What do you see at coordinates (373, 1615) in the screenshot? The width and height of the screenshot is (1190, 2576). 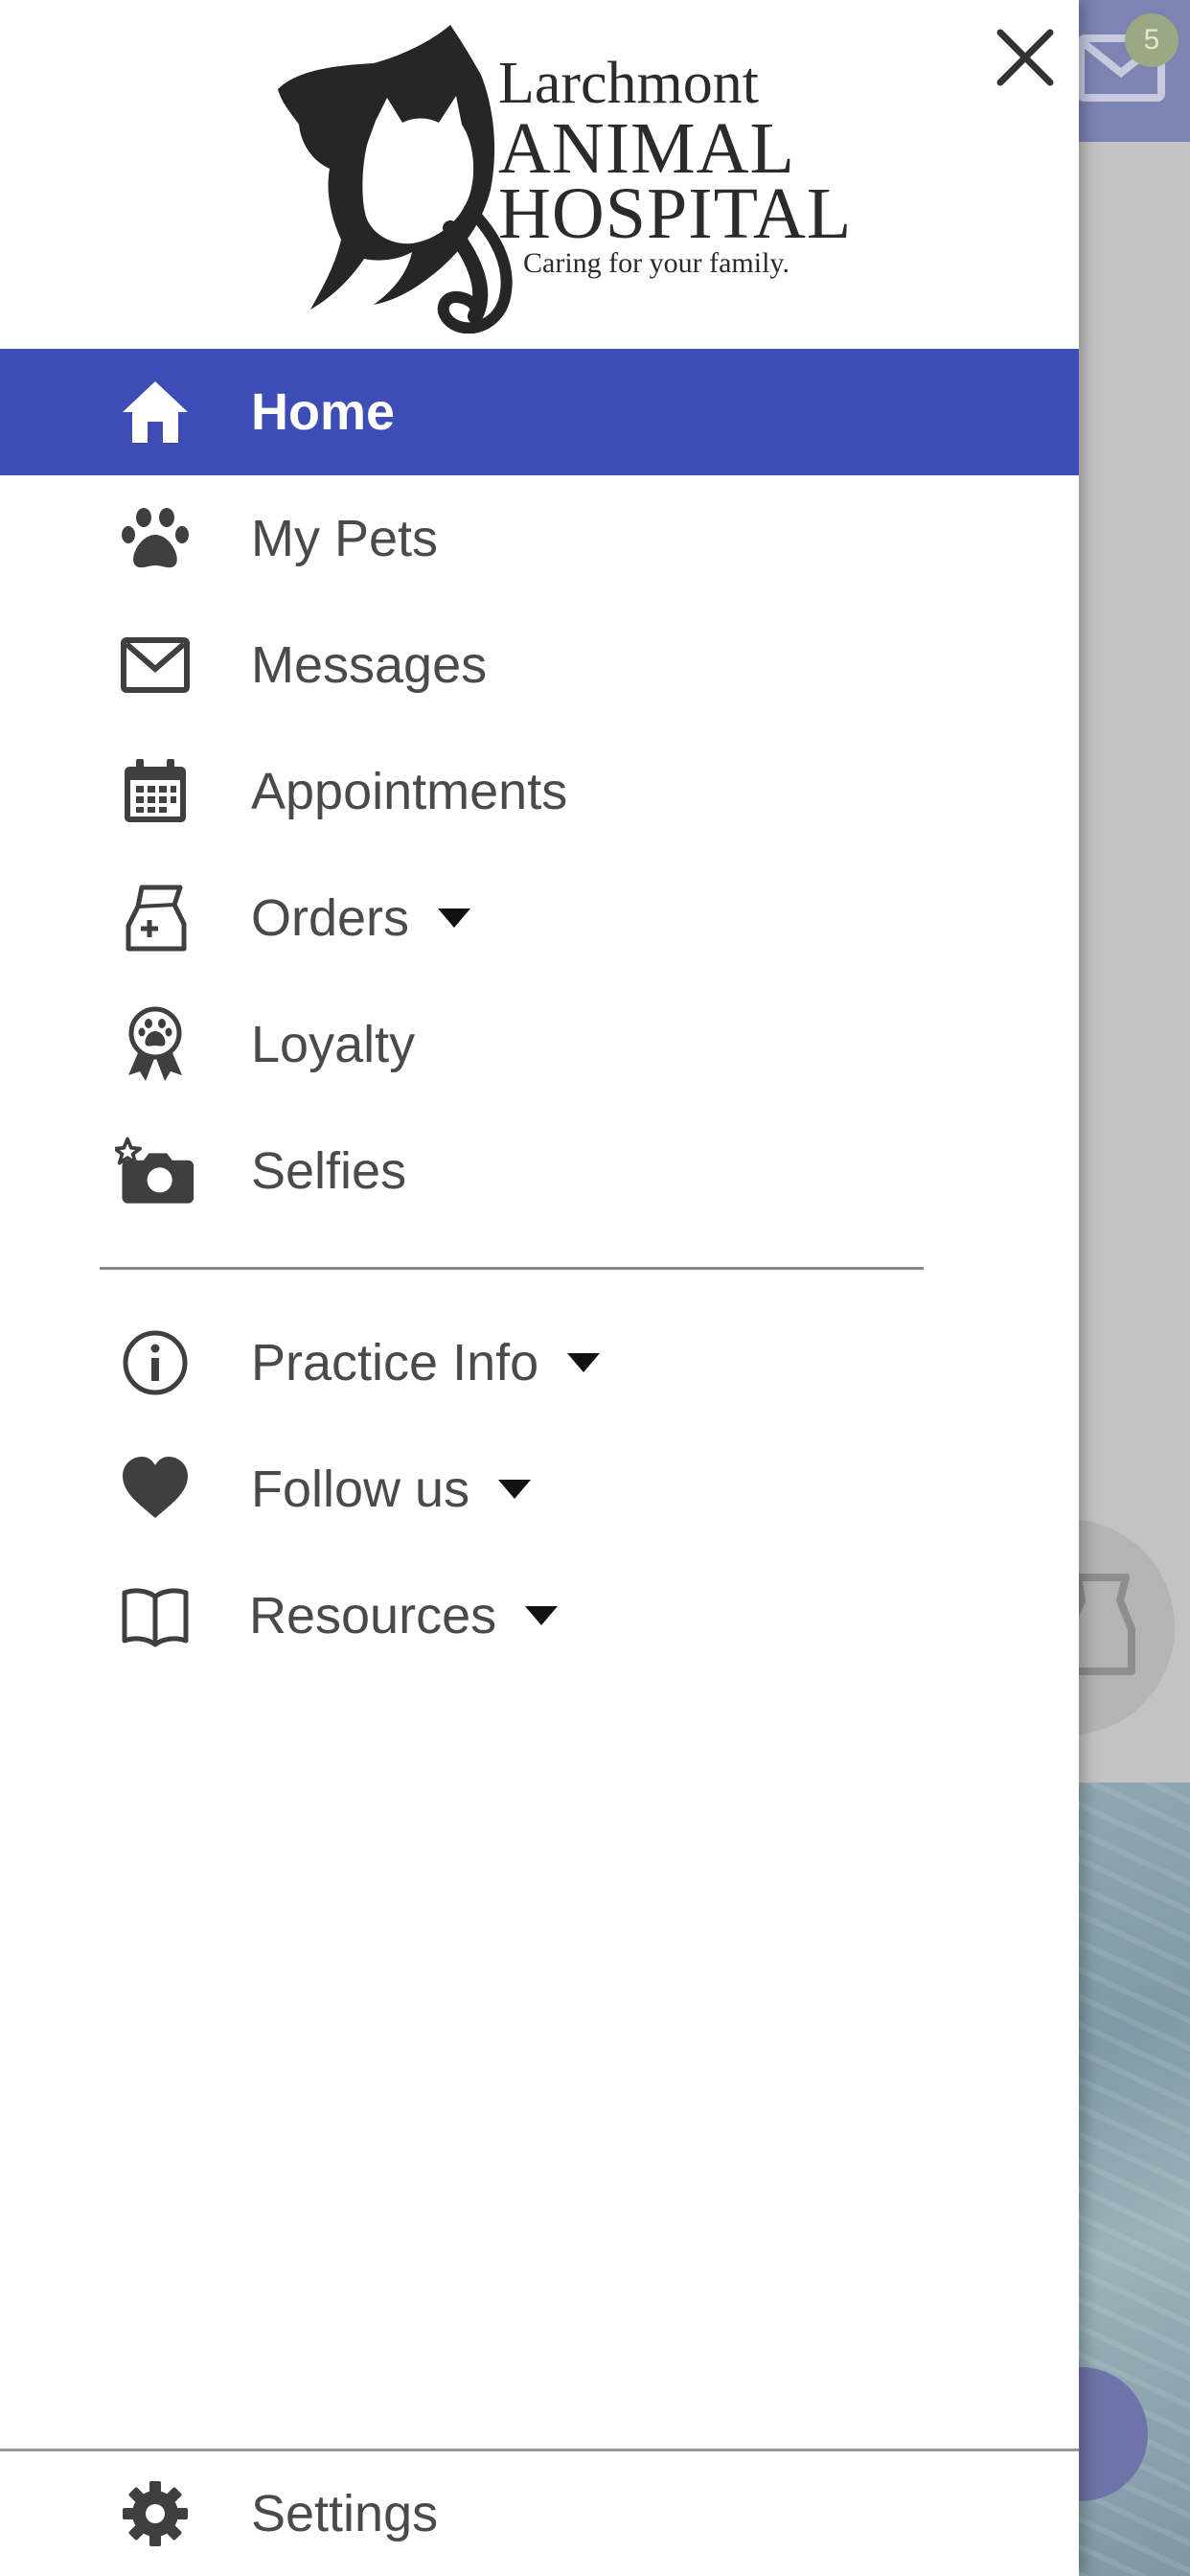 I see `resources-text: Resources` at bounding box center [373, 1615].